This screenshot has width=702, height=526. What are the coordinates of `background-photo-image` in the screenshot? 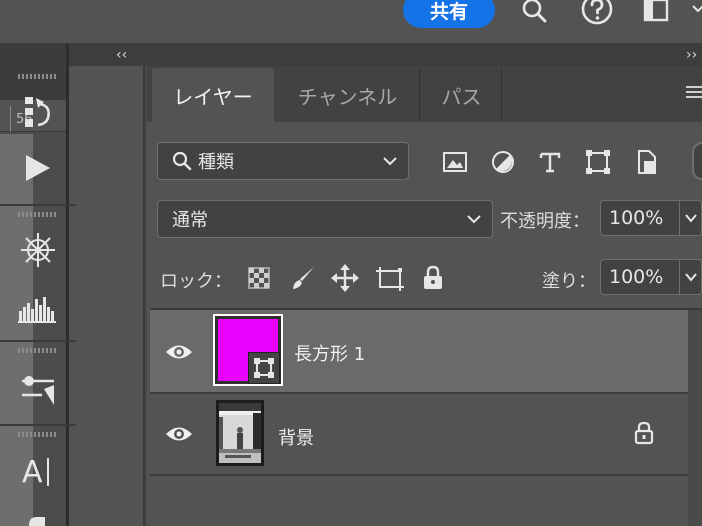 It's located at (240, 433).